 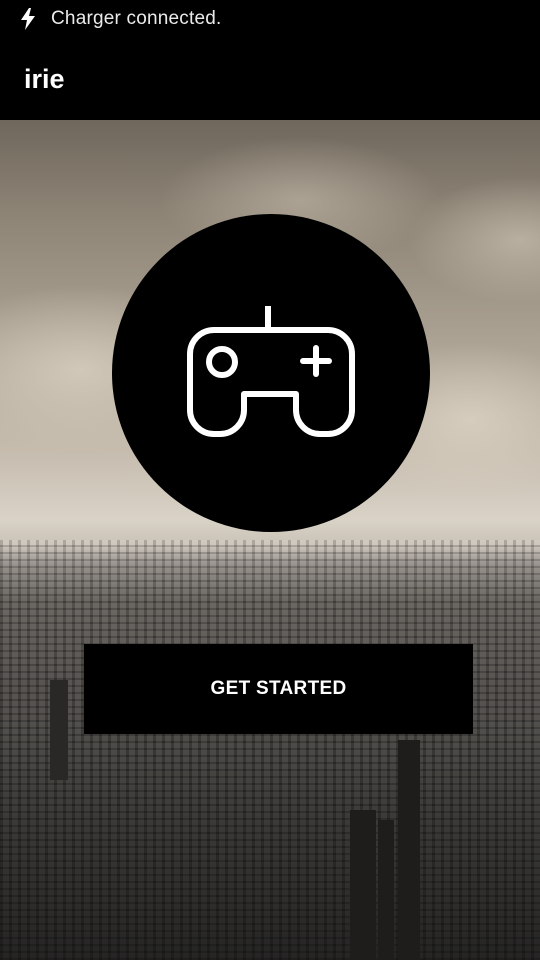 I want to click on app-title: irie, so click(x=44, y=78).